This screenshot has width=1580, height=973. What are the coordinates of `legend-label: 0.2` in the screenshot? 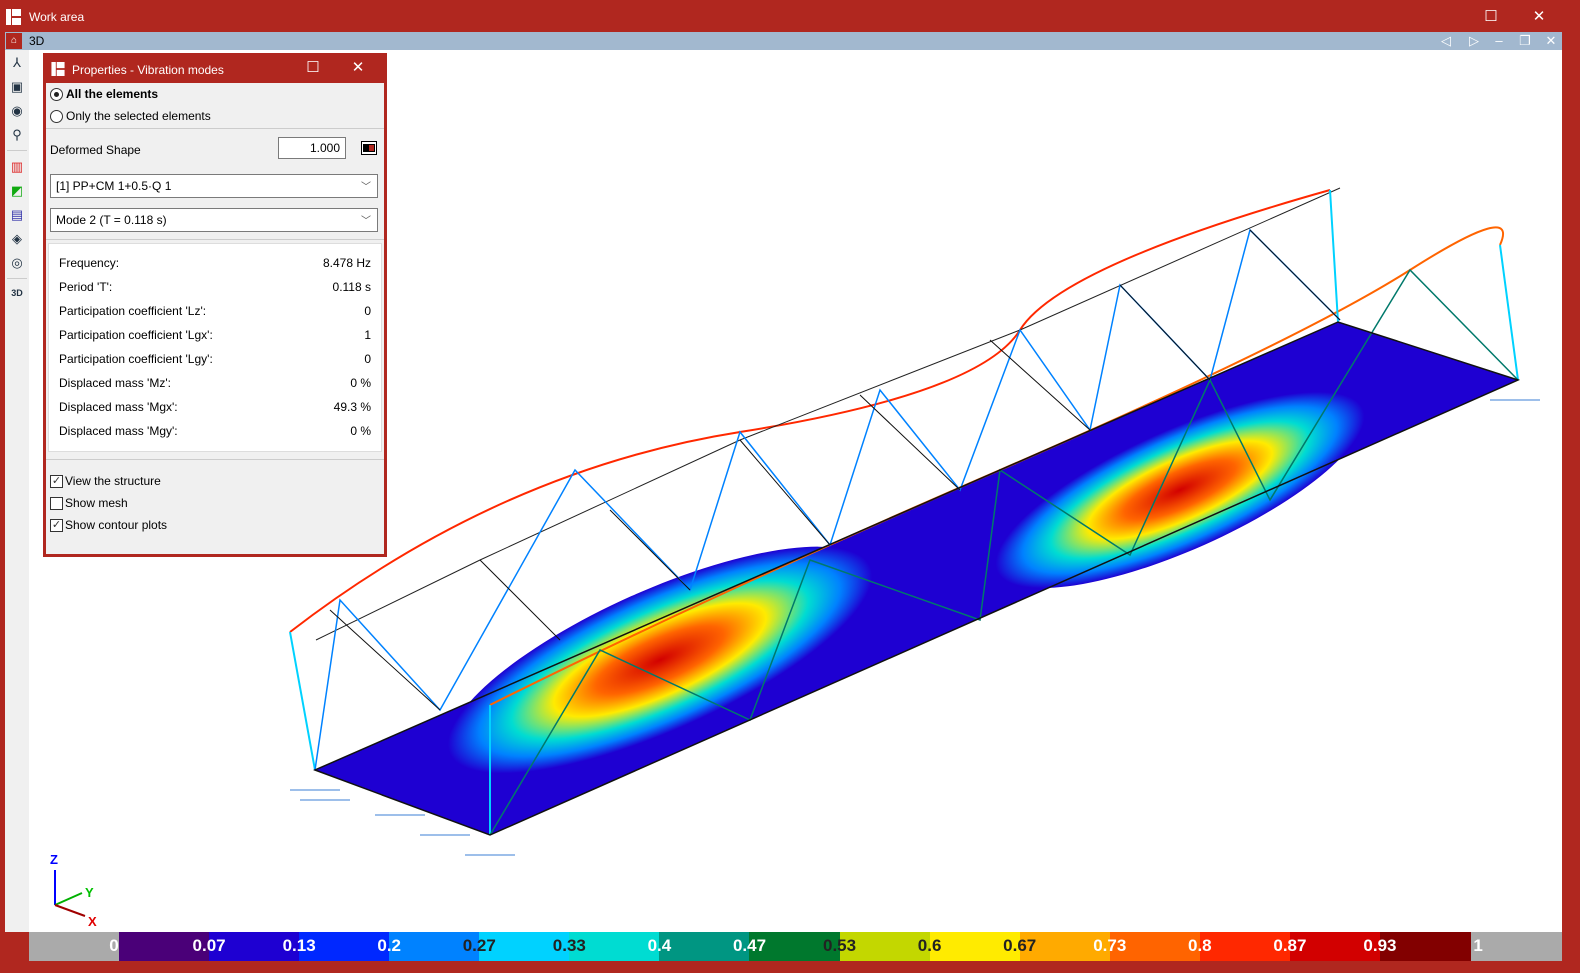 It's located at (389, 945).